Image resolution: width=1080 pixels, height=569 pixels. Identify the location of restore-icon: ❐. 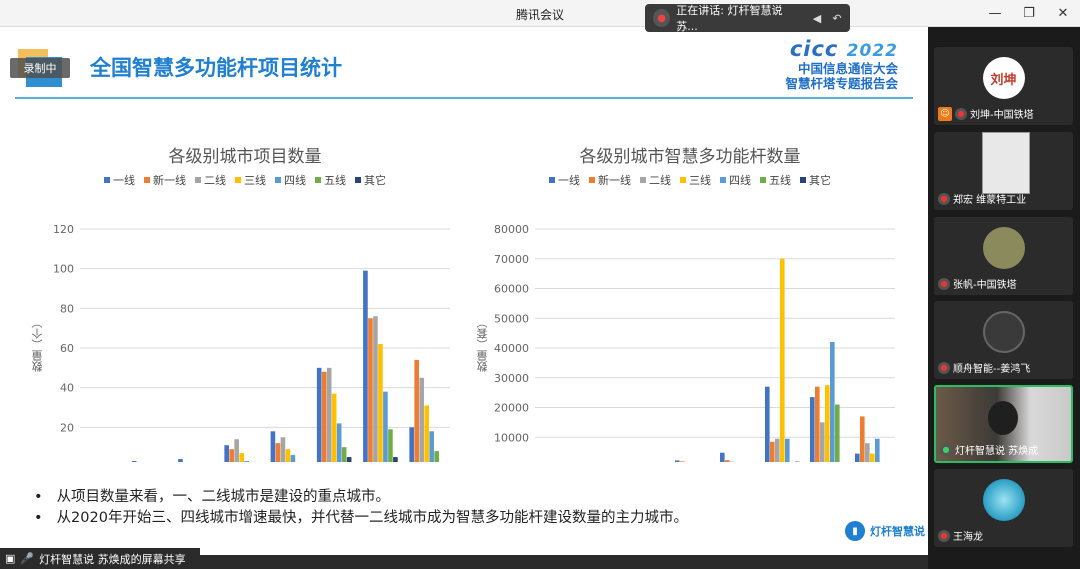
(1029, 13).